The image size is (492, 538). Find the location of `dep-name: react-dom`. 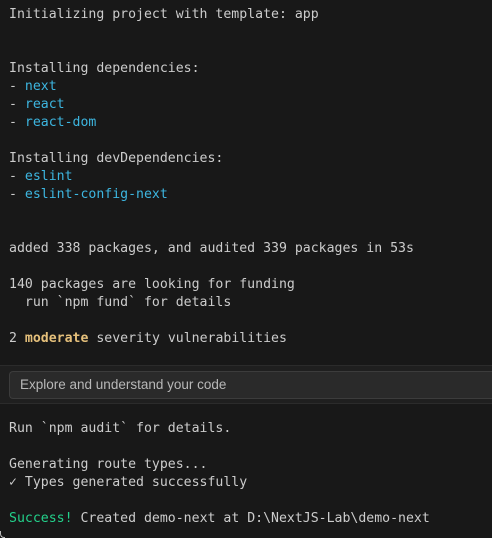

dep-name: react-dom is located at coordinates (60, 122).